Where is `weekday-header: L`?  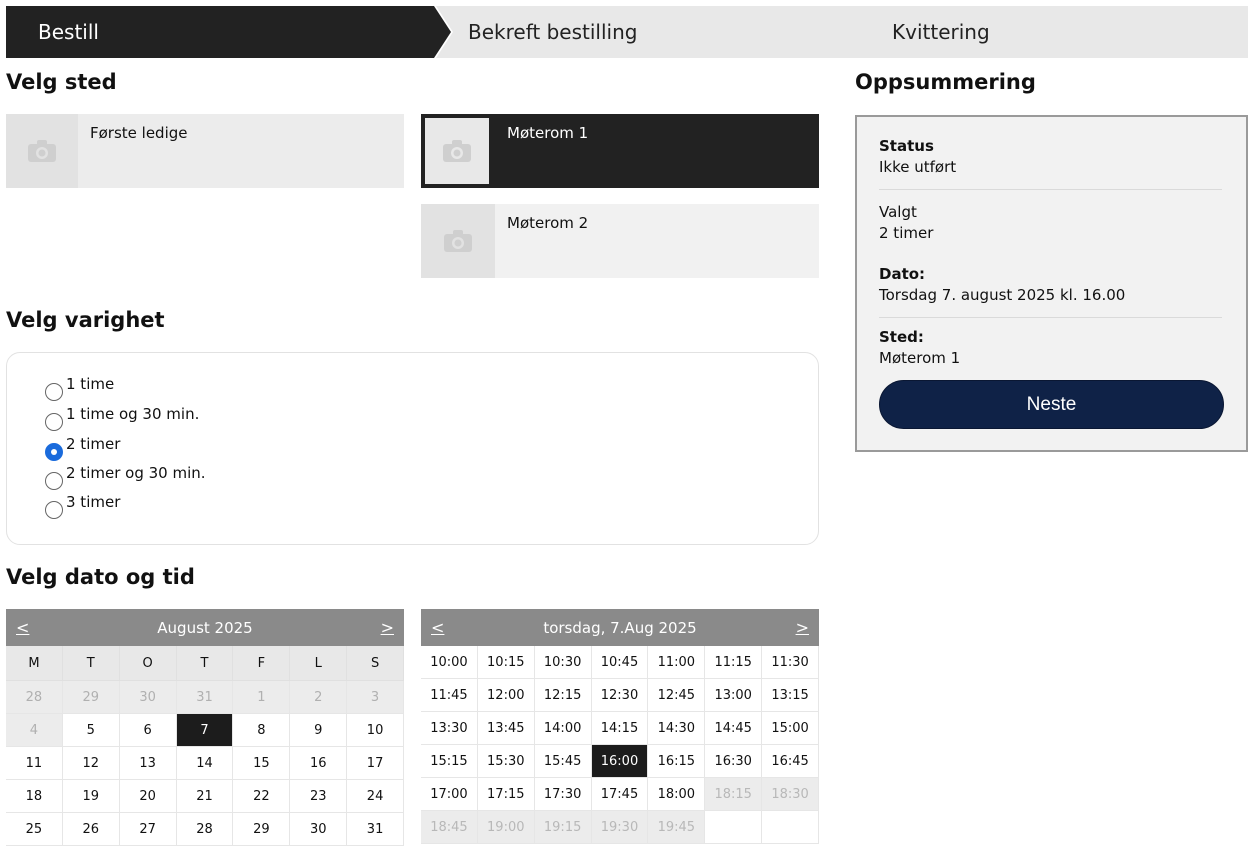
weekday-header: L is located at coordinates (319, 663).